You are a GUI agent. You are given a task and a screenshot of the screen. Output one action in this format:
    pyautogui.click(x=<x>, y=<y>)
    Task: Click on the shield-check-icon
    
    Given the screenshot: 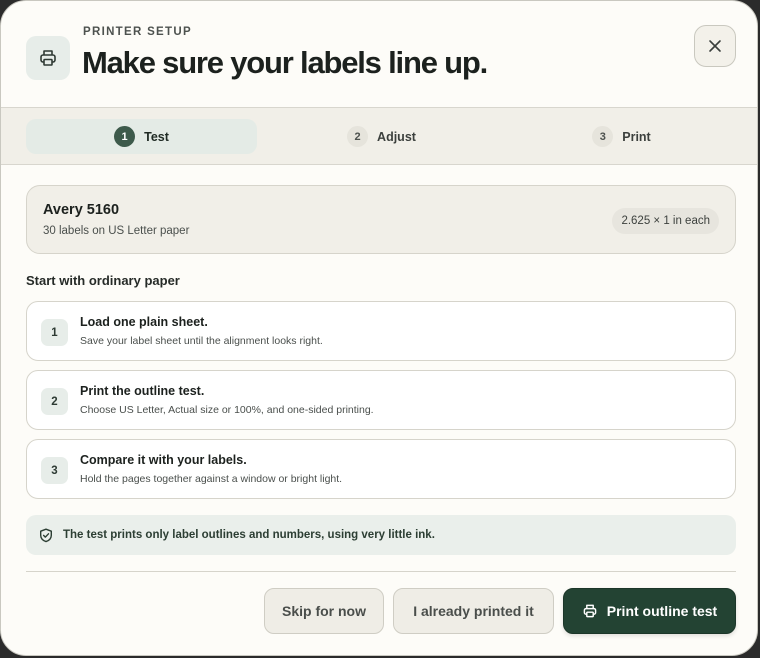 What is the action you would take?
    pyautogui.click(x=46, y=535)
    